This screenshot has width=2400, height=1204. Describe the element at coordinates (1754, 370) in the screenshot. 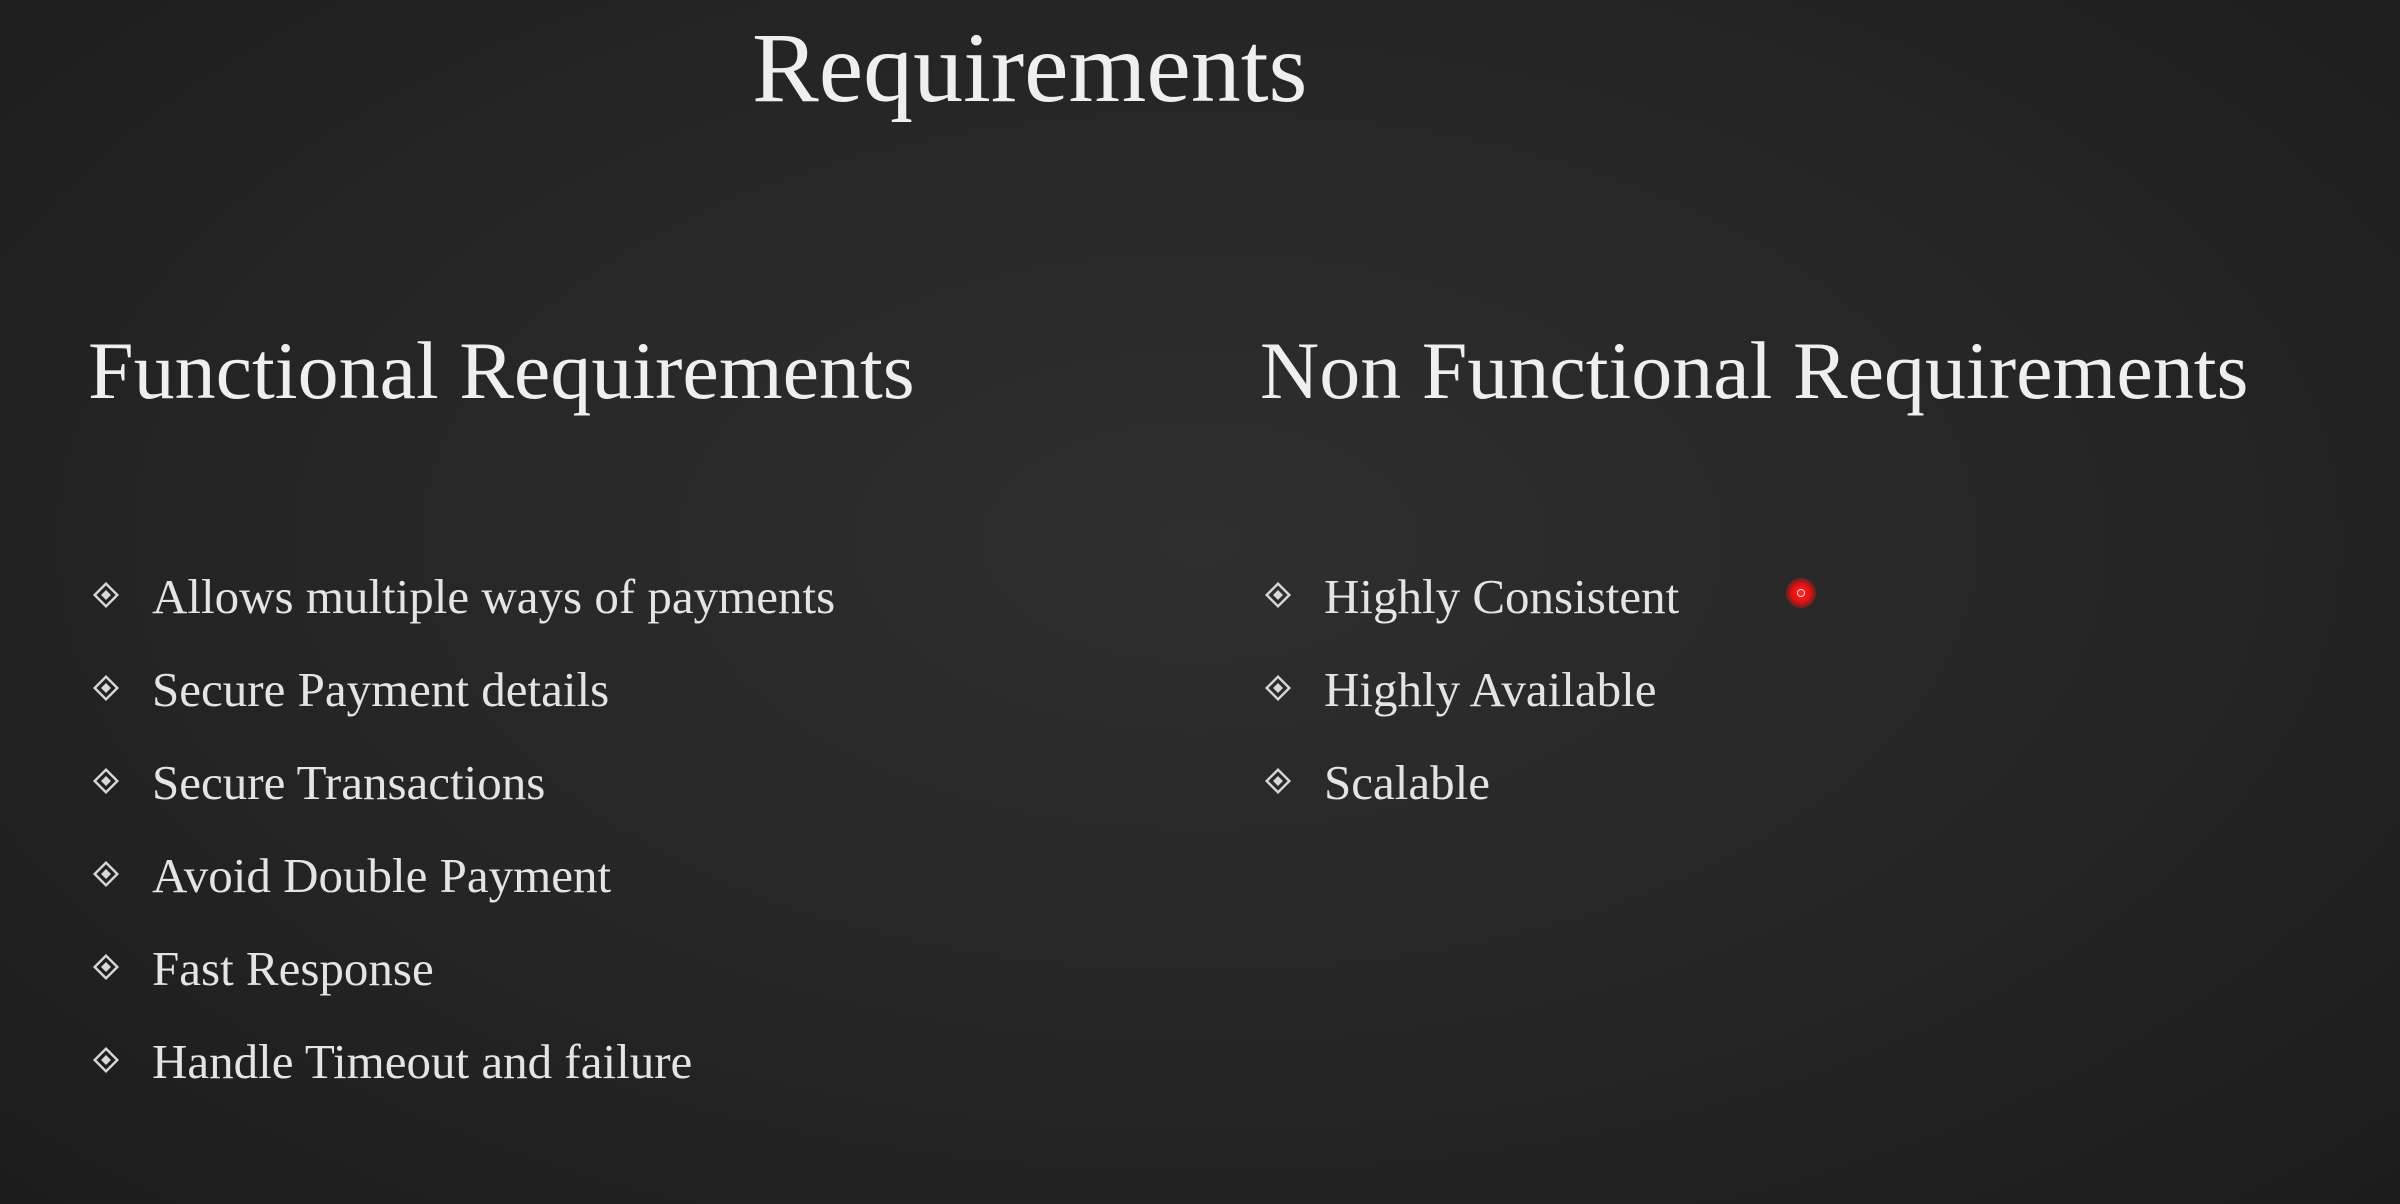

I see `non-functional-requirements-heading: Non Functional Requirements` at that location.